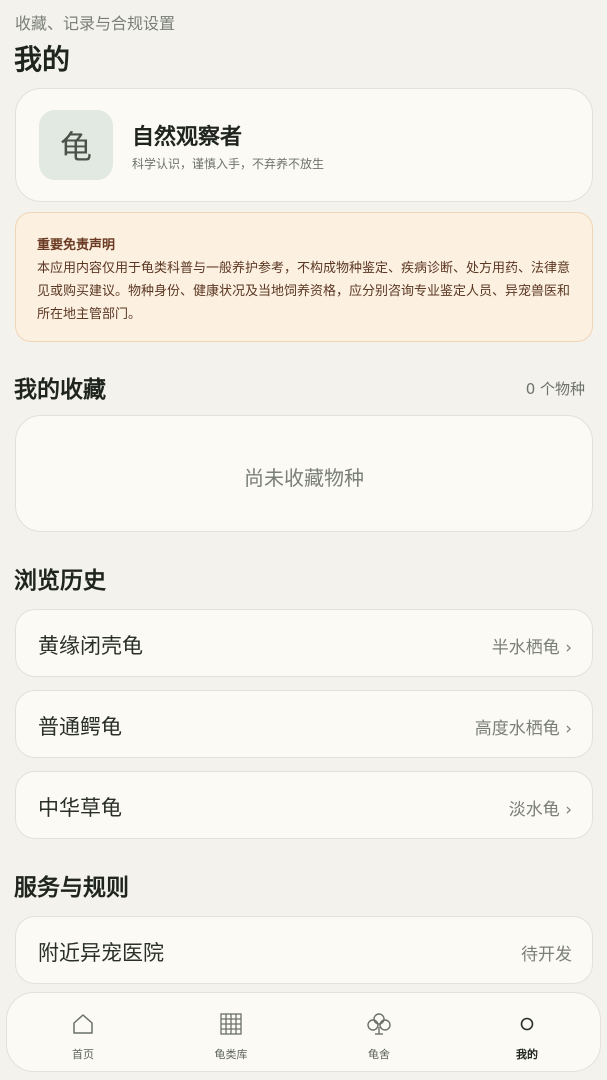  Describe the element at coordinates (71, 888) in the screenshot. I see `services-section-title: 服务与规则` at that location.